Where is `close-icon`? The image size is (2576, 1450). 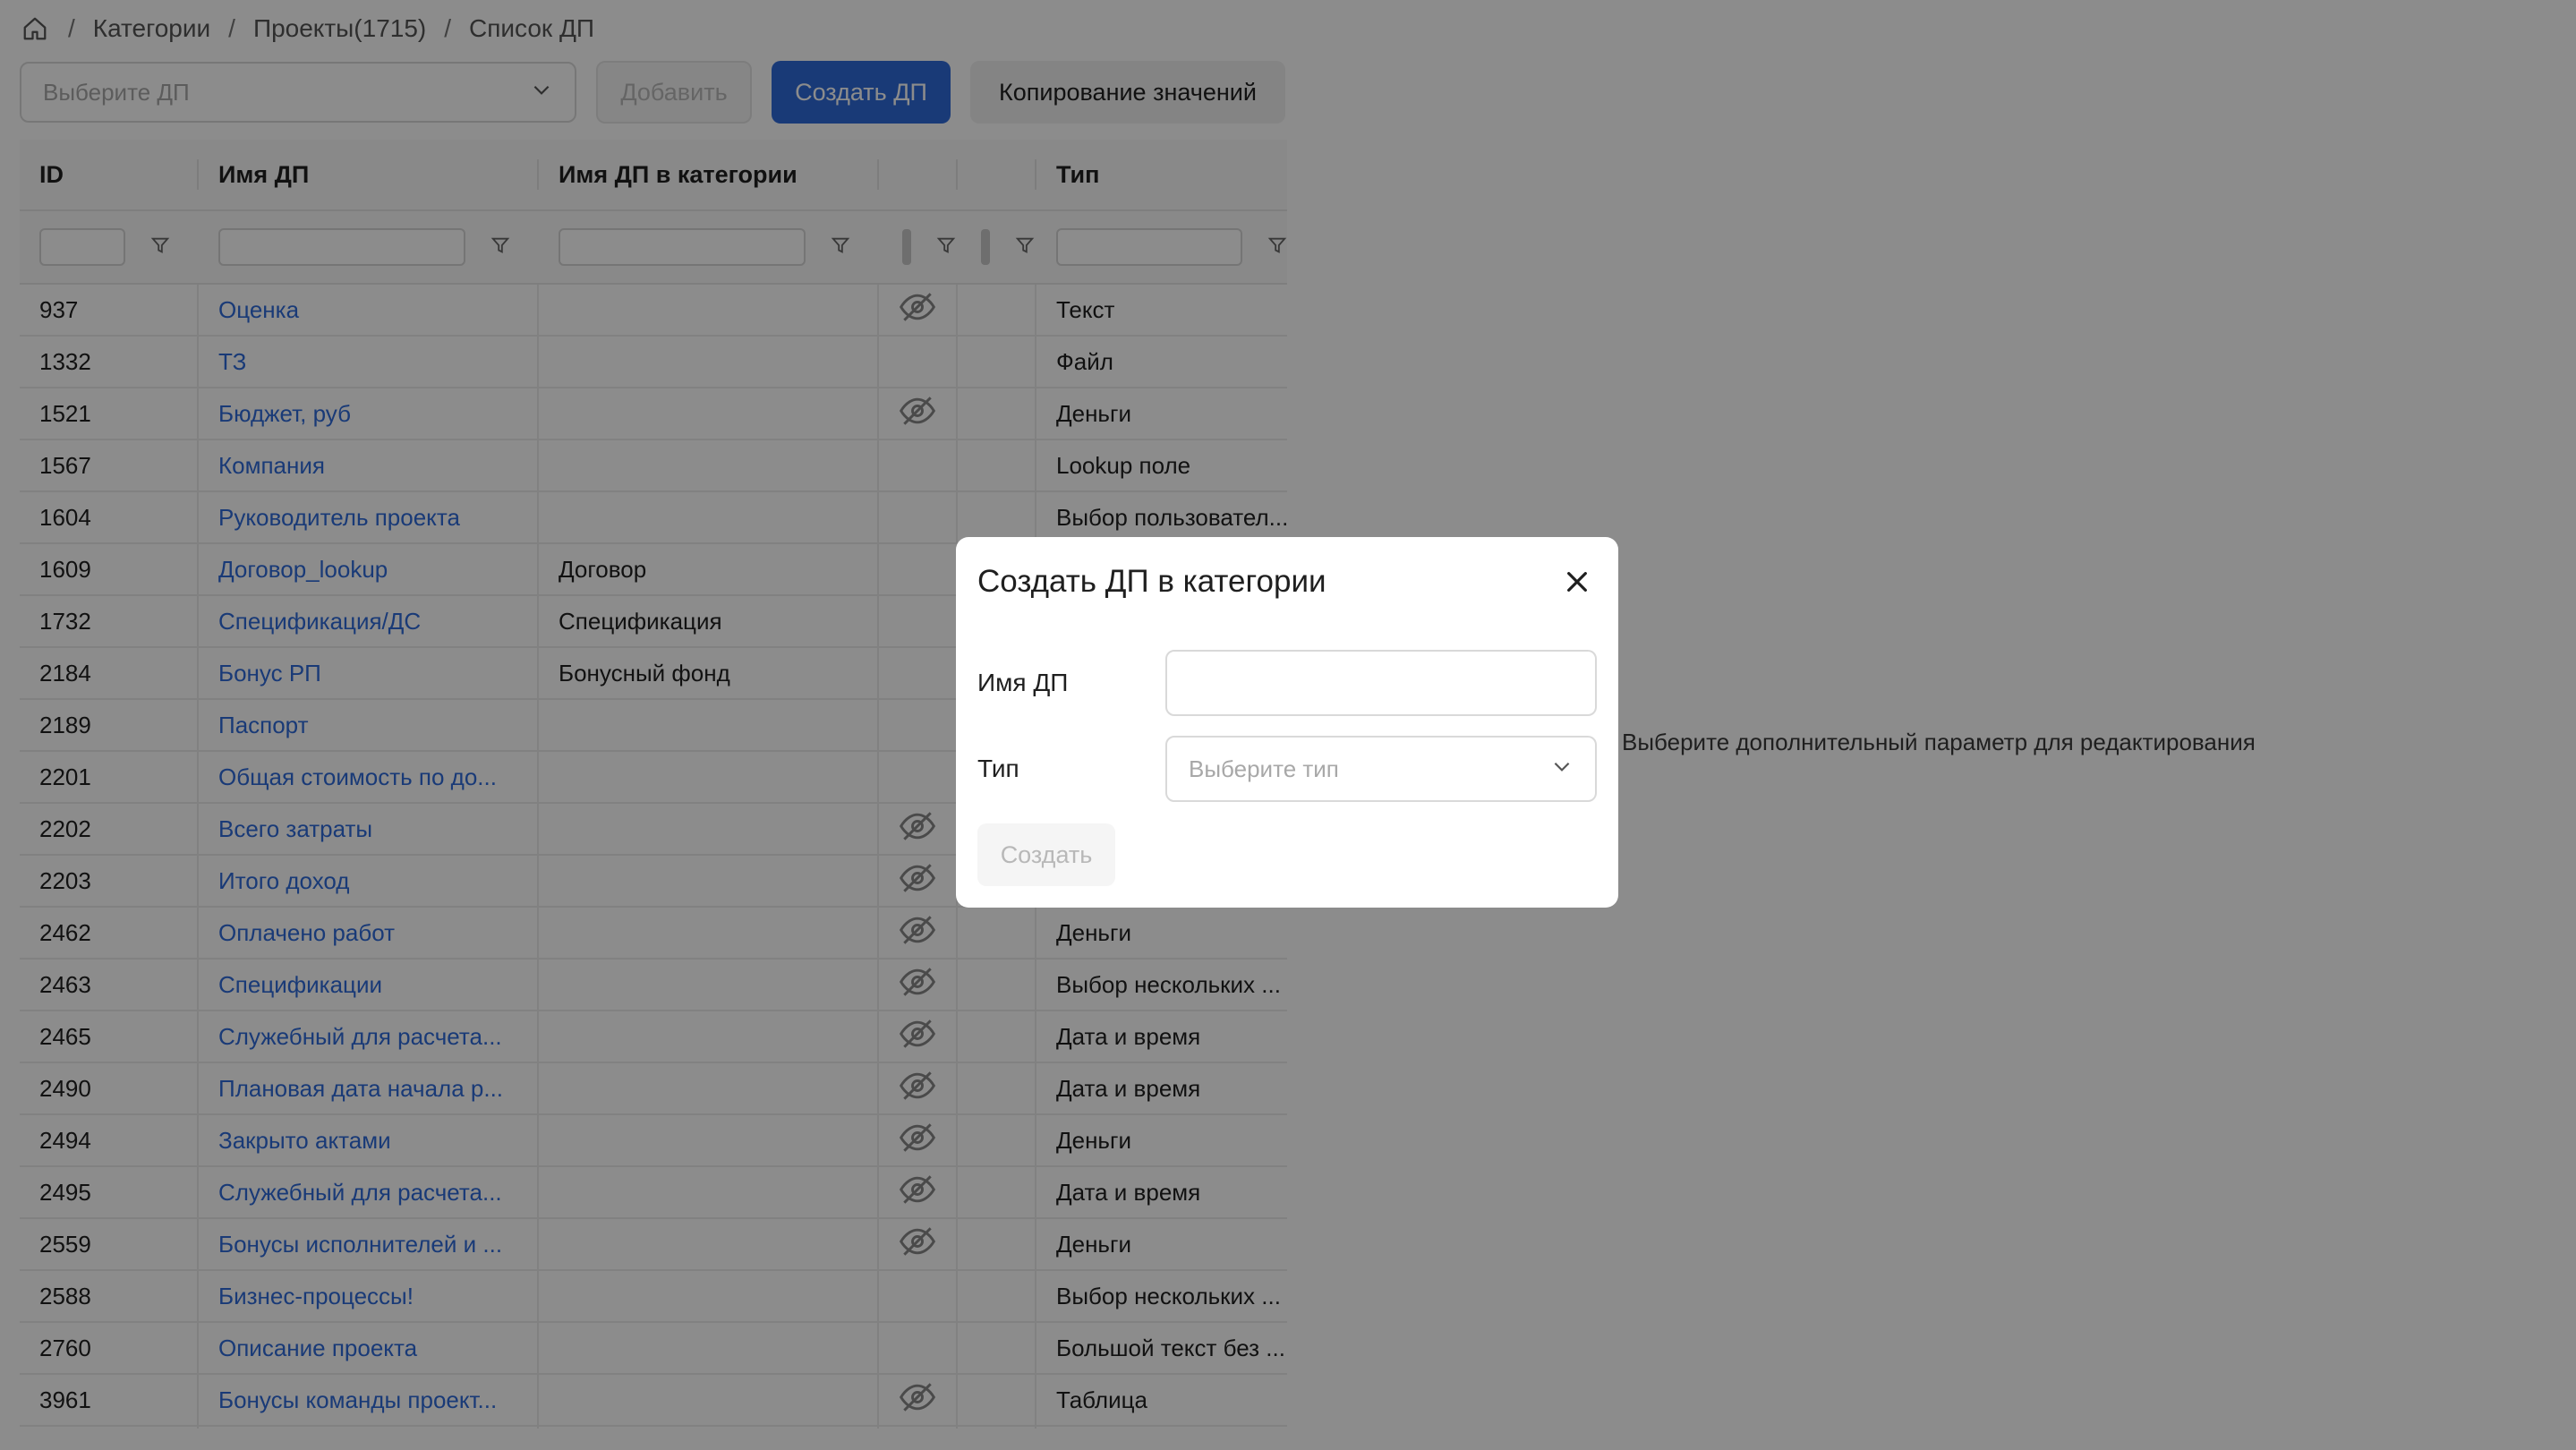 close-icon is located at coordinates (1577, 582).